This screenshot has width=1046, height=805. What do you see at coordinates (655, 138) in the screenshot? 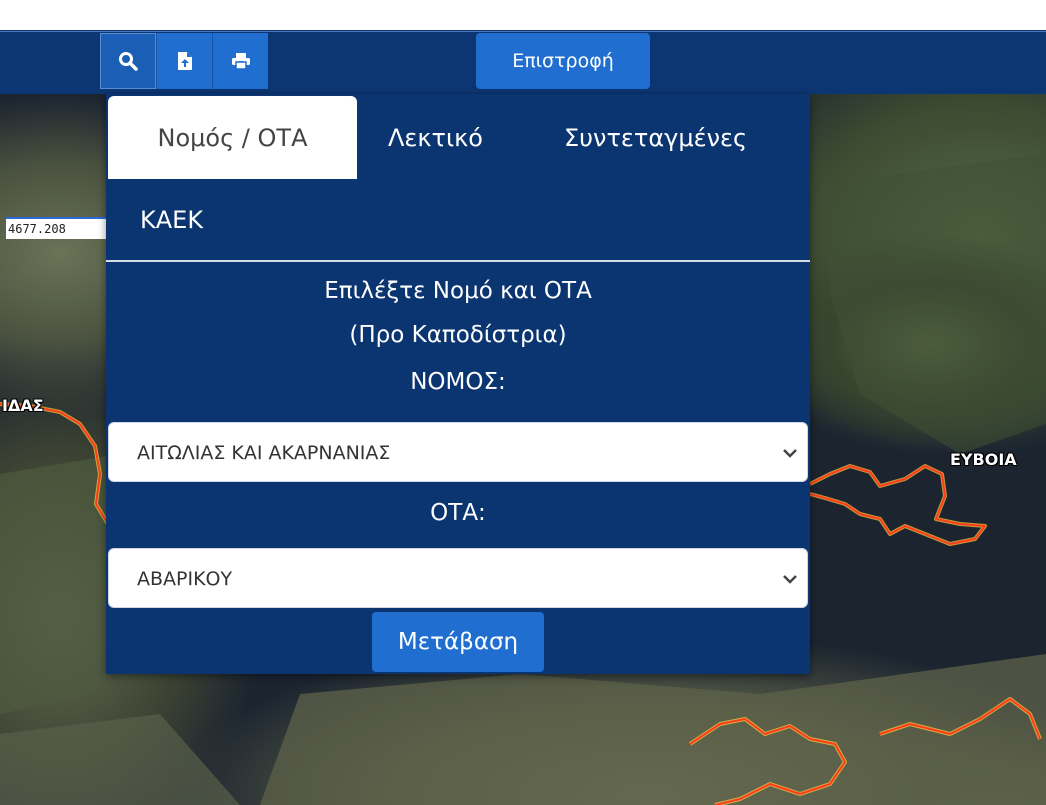
I see `tab-coordinates: Συντεταγμένες` at bounding box center [655, 138].